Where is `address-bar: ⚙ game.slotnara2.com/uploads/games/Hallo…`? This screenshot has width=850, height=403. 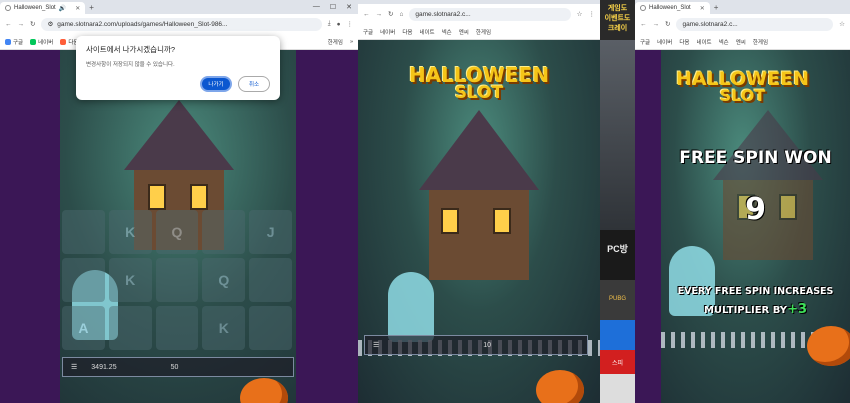 address-bar: ⚙ game.slotnara2.com/uploads/games/Hallo… is located at coordinates (181, 24).